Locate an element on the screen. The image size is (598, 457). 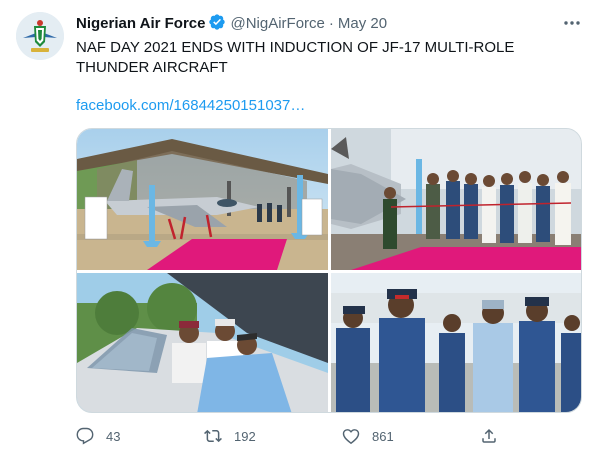
photo-cockpit-inspection is located at coordinates (202, 342).